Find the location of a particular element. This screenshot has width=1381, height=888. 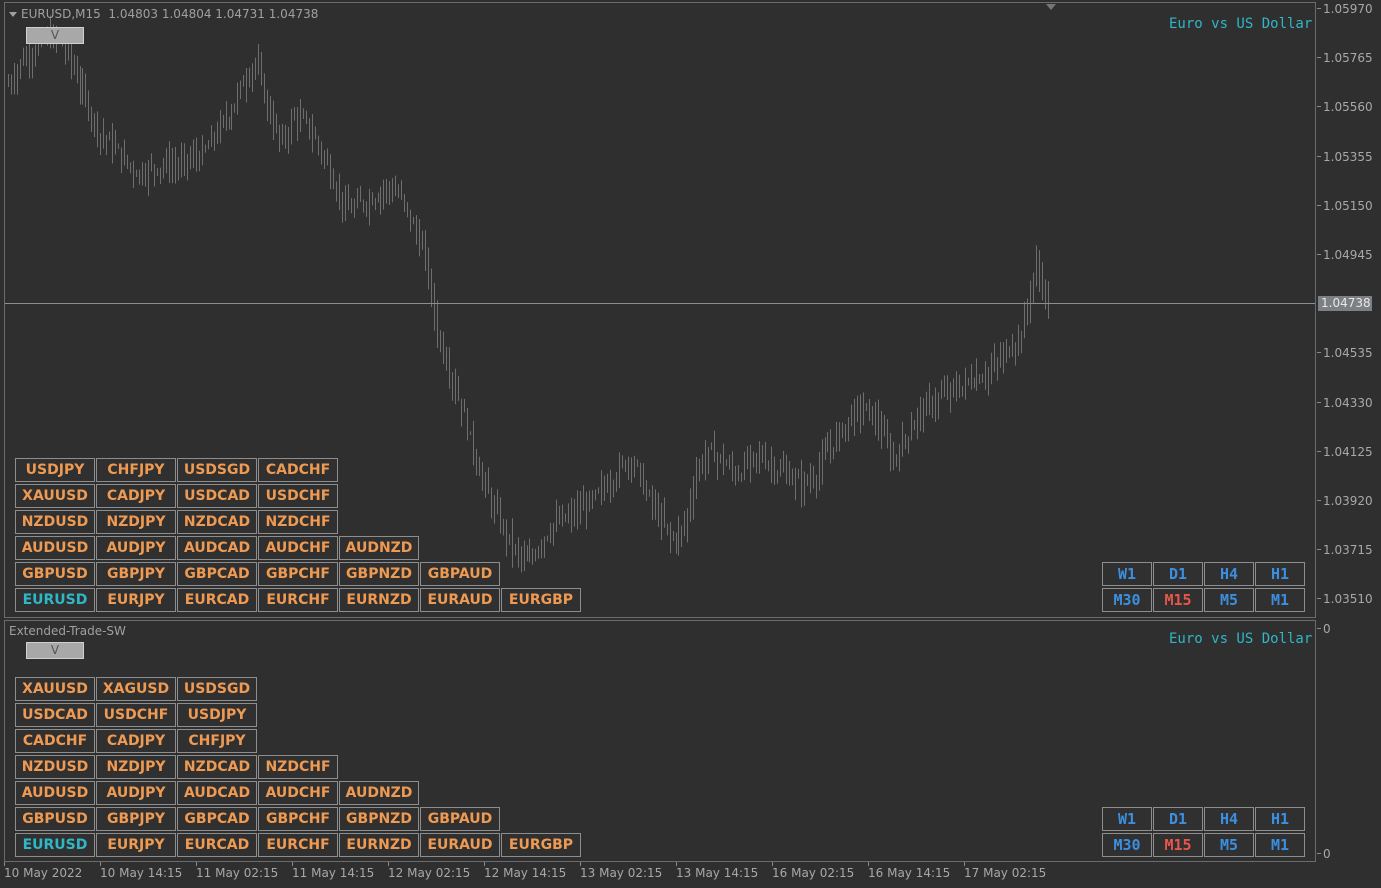

price-tick-label: 1.03715 is located at coordinates (1348, 550).